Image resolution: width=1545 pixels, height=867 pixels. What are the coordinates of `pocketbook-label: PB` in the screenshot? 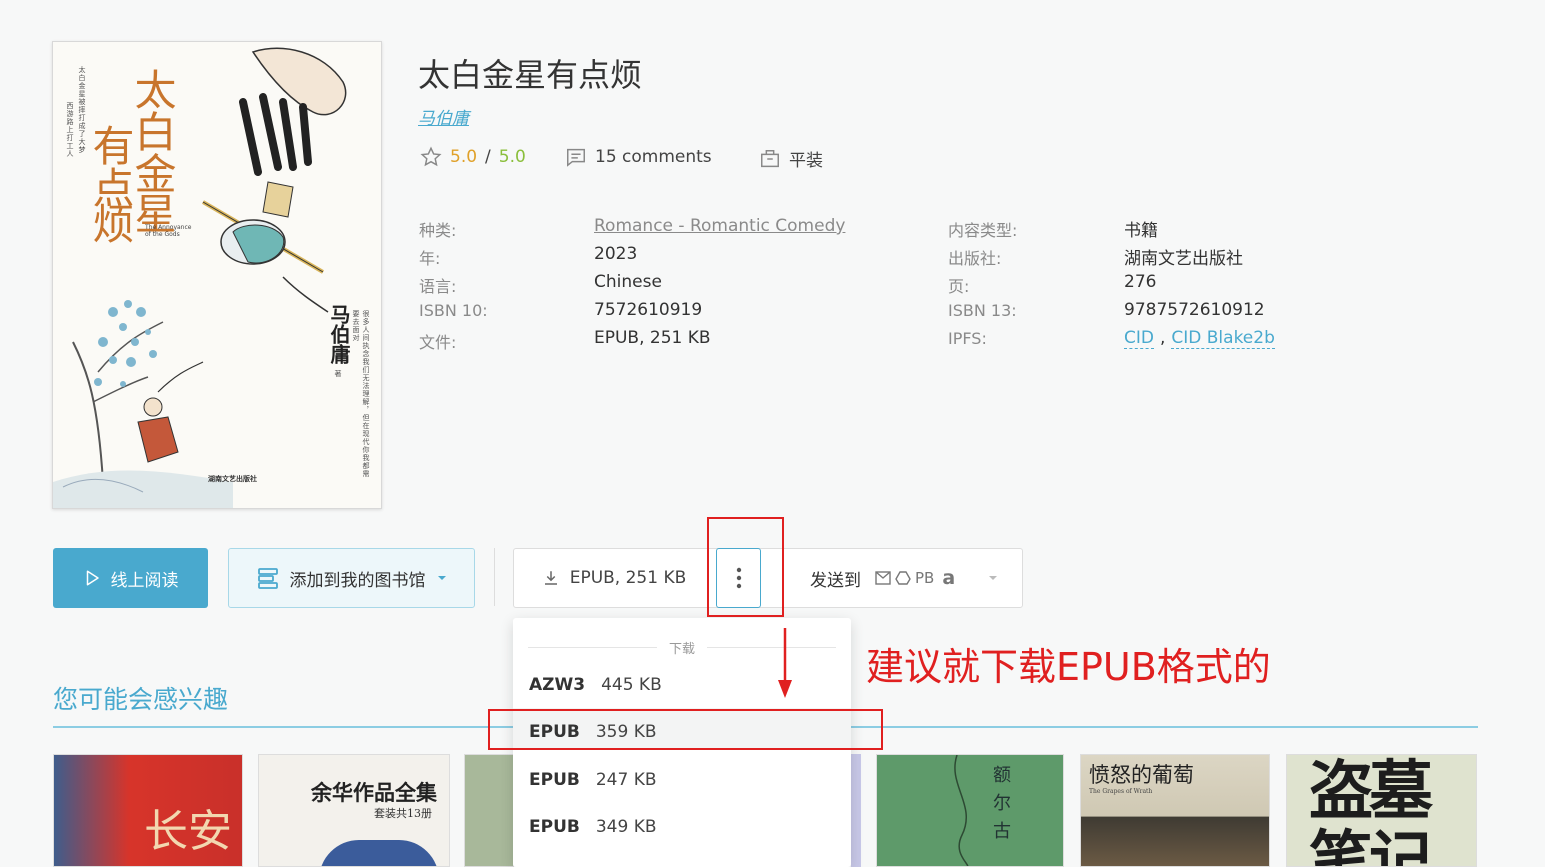 It's located at (925, 578).